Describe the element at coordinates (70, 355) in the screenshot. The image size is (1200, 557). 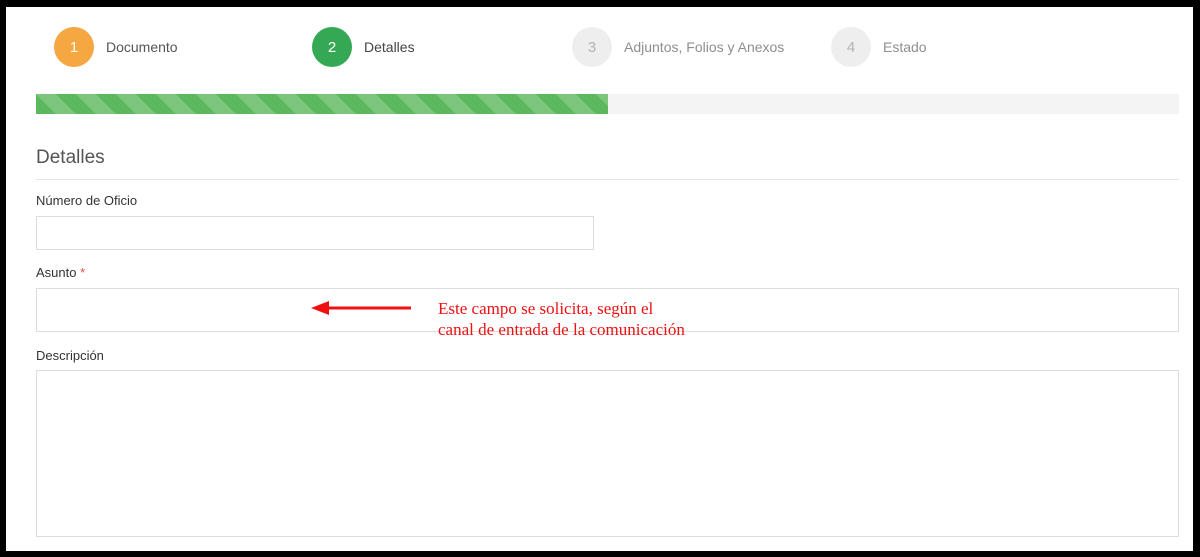
I see `descripcion-label: Descripción` at that location.